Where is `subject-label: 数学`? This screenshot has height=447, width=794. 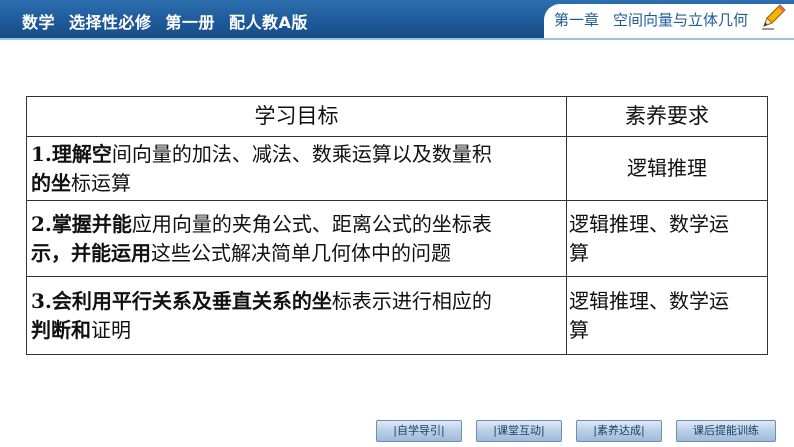
subject-label: 数学 is located at coordinates (39, 22).